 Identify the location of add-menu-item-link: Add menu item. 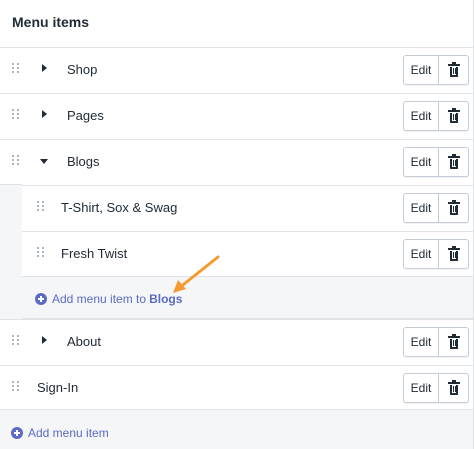
(60, 433).